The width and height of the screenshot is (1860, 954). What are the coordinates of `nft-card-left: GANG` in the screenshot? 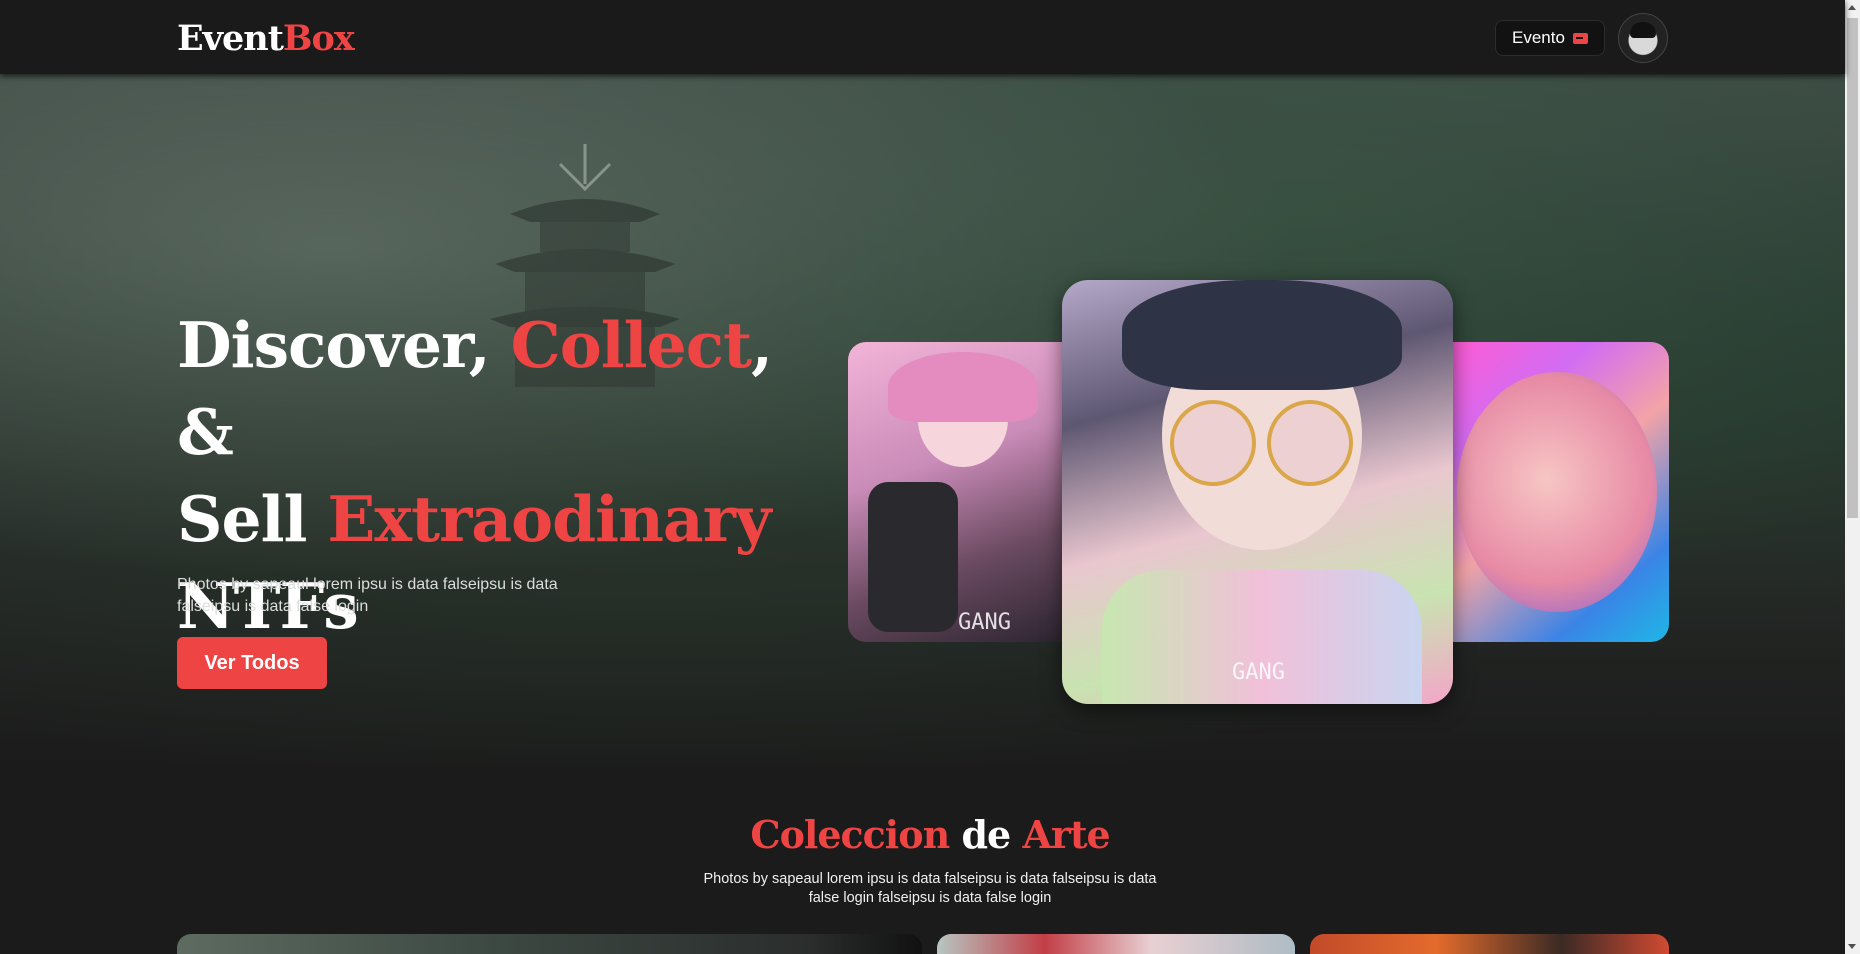 It's located at (959, 492).